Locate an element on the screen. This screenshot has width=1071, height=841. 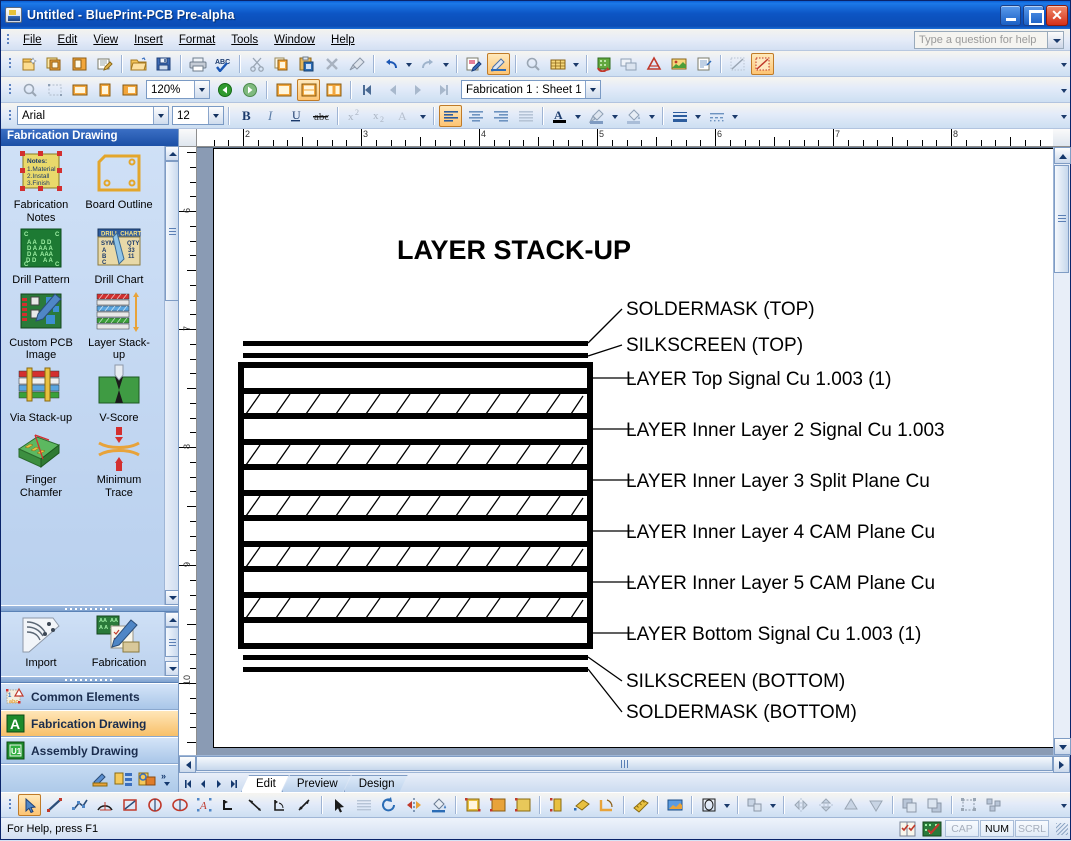
horizontal-ruler: 2 3 4 5 6 7 8 is located at coordinates (625, 138).